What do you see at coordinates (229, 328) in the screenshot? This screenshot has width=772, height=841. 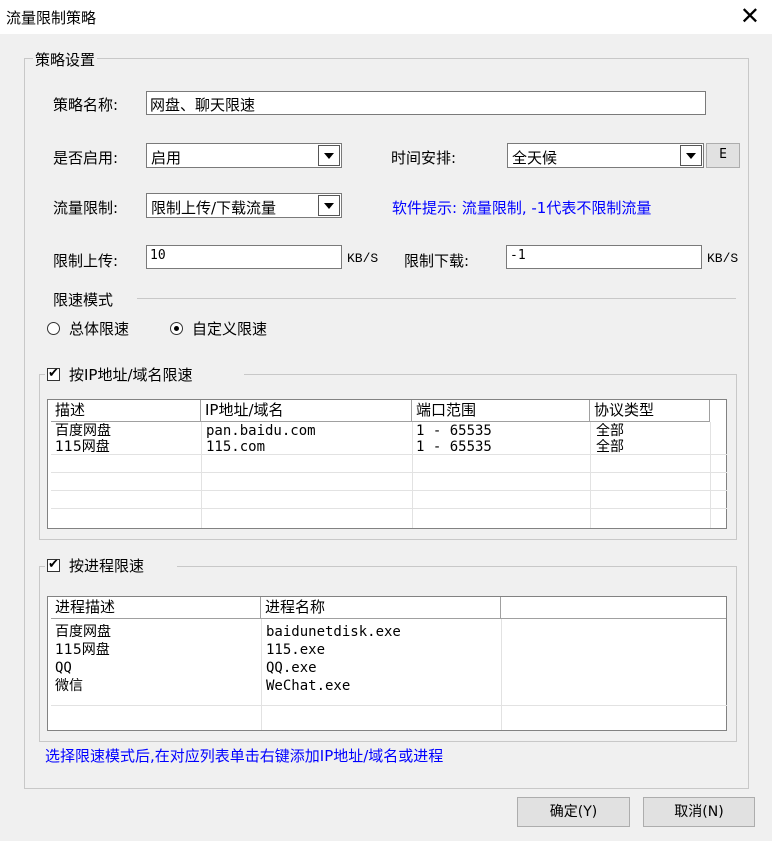 I see `mode-custom-label: 自定义限速` at bounding box center [229, 328].